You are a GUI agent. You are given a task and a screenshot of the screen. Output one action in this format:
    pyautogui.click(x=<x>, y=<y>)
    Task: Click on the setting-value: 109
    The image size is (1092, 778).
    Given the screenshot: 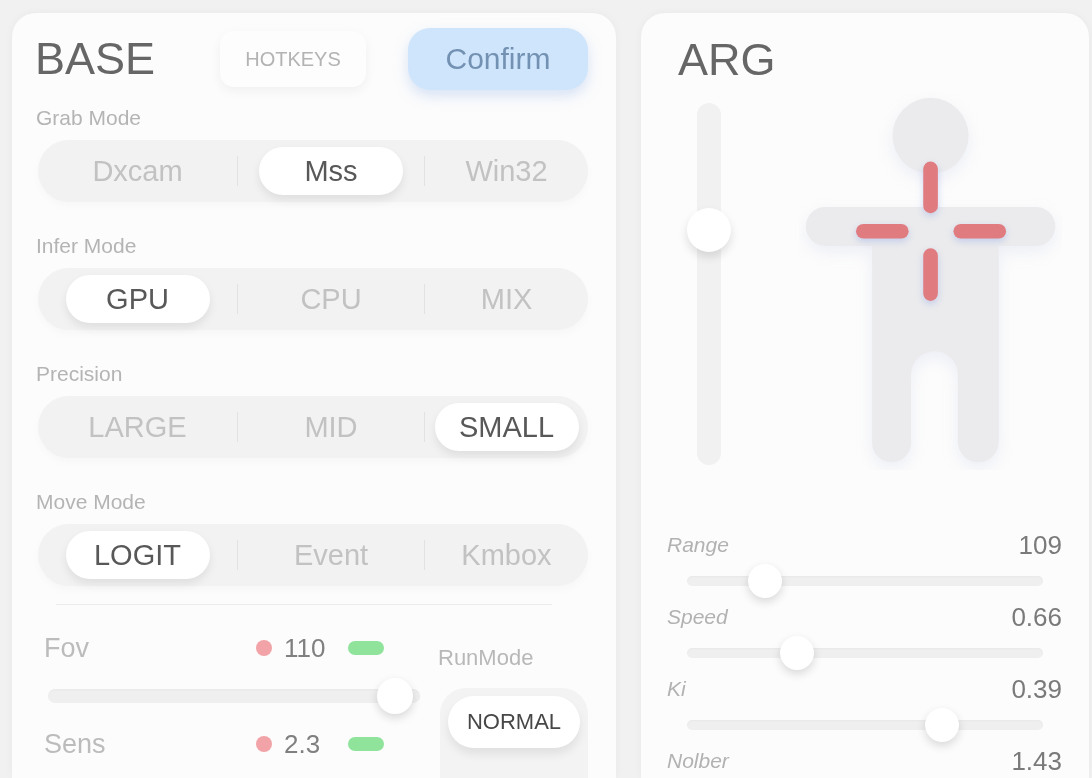 What is the action you would take?
    pyautogui.click(x=1040, y=545)
    